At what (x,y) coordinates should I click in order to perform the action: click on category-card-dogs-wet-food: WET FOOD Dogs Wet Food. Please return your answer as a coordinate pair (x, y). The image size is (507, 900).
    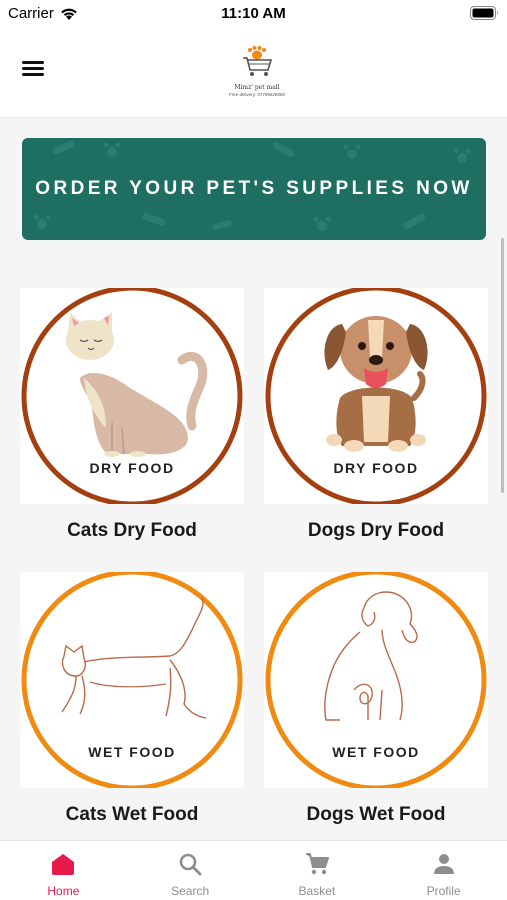
    Looking at the image, I should click on (376, 699).